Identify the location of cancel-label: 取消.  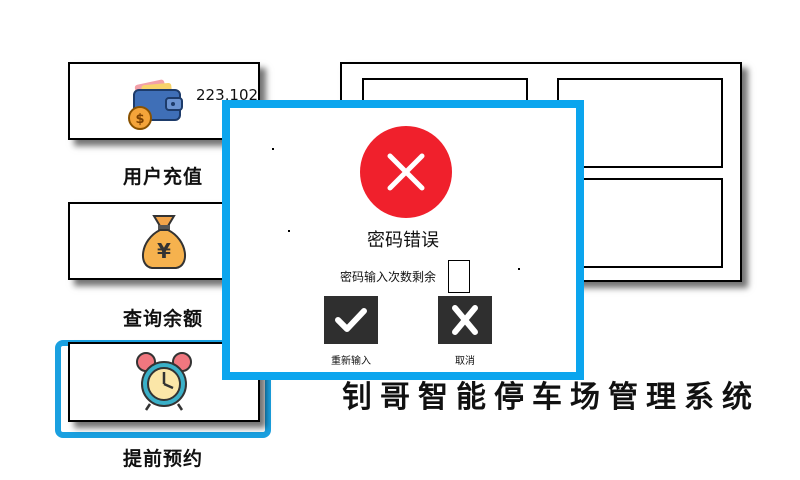
(465, 359).